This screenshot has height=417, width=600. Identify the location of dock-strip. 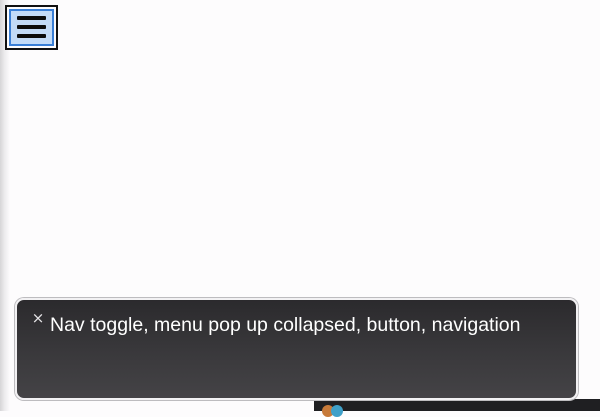
(457, 405).